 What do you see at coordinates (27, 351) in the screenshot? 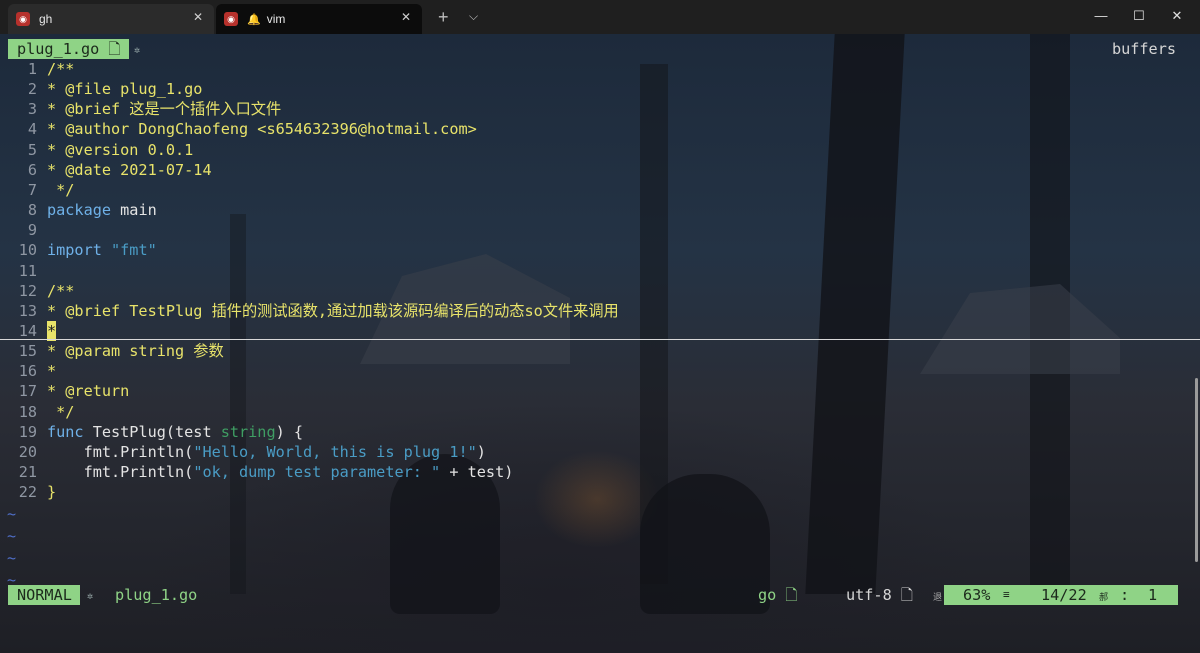
I see `line-number: 15` at bounding box center [27, 351].